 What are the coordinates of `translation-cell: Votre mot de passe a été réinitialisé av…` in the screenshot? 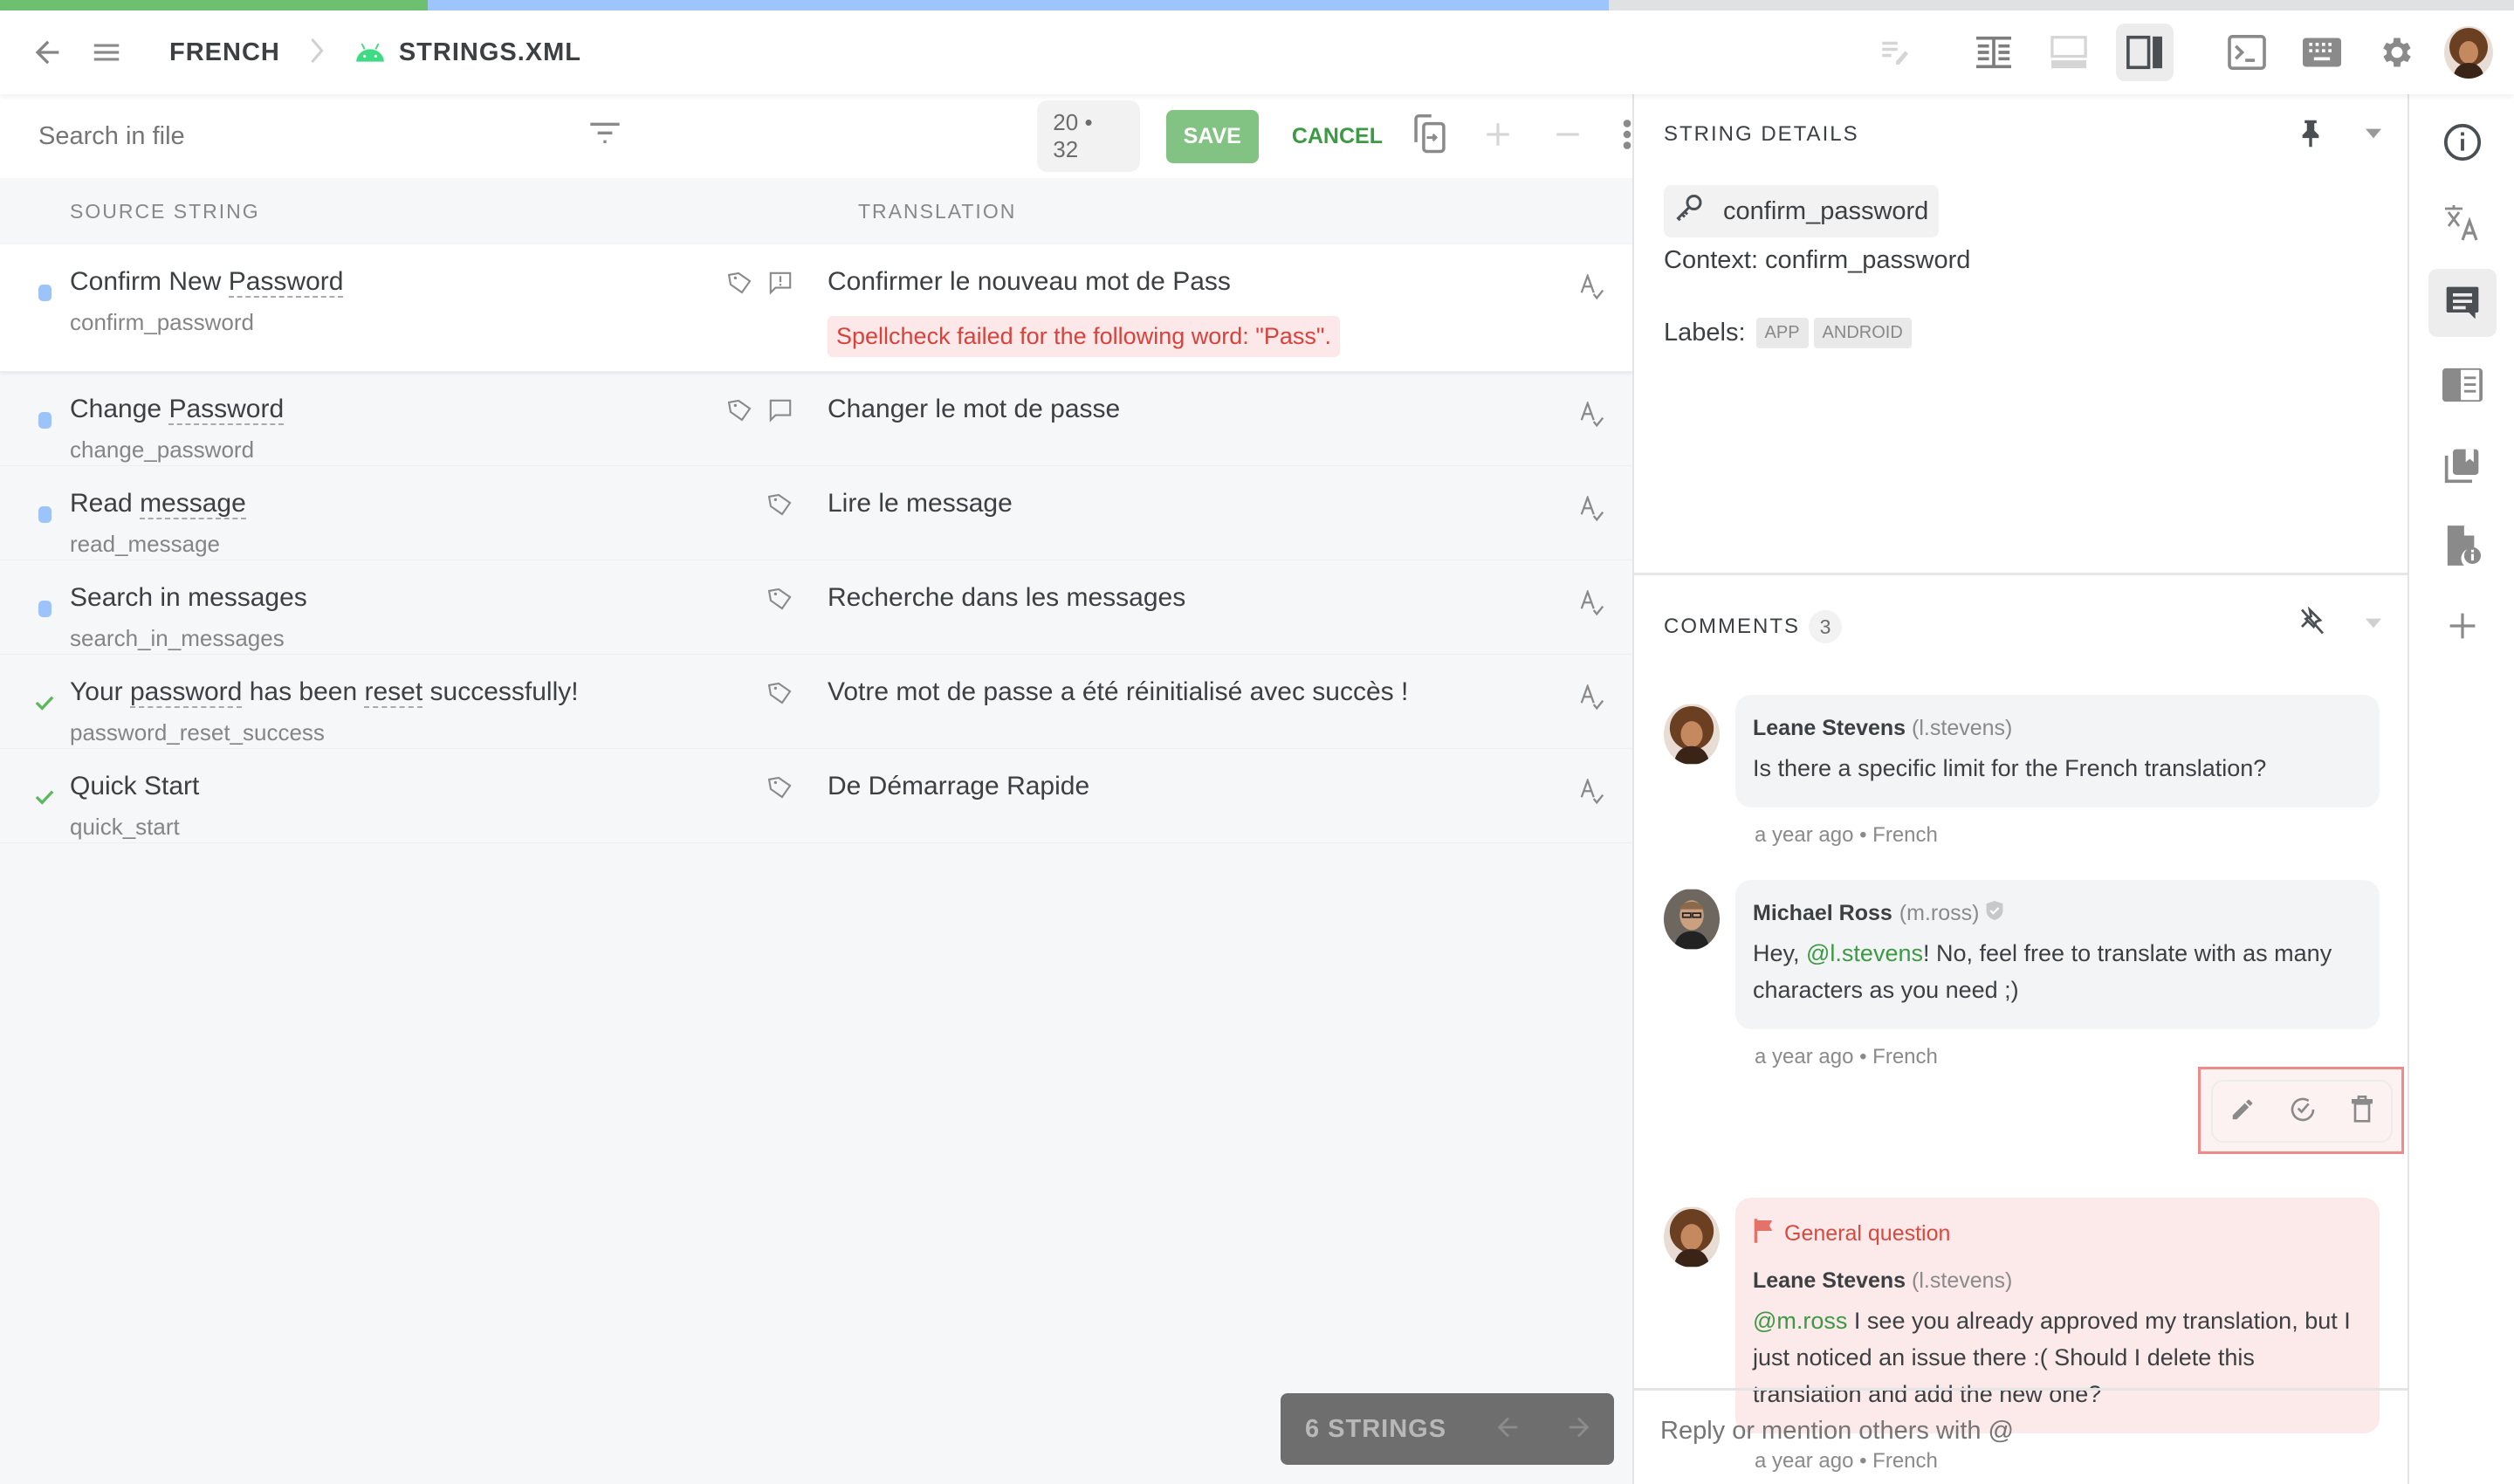 It's located at (1191, 713).